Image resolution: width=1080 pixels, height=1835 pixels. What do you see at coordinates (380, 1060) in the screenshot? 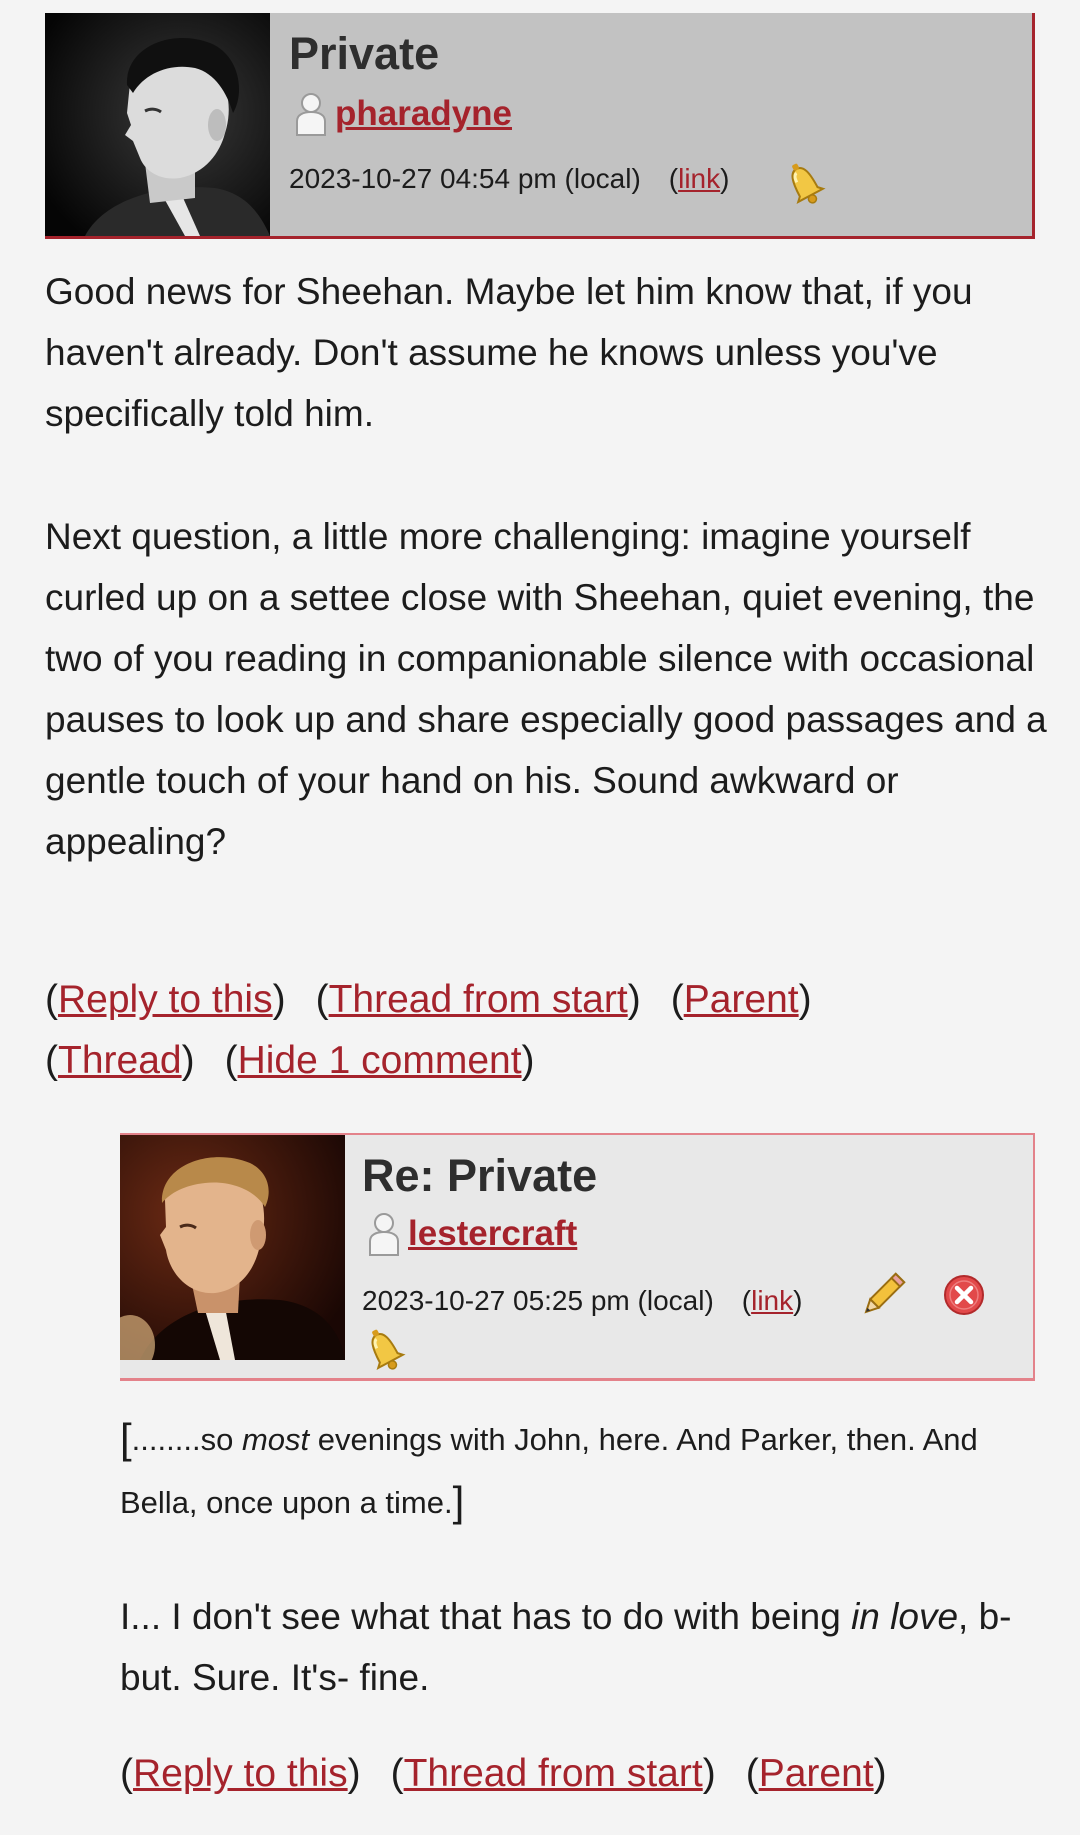
I see `hide-comments-link: Hide 1 comment` at bounding box center [380, 1060].